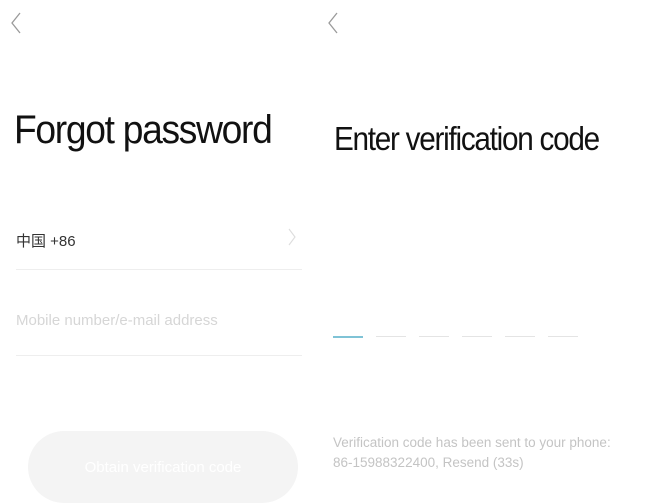 The width and height of the screenshot is (655, 504). I want to click on chevron-right-icon, so click(292, 237).